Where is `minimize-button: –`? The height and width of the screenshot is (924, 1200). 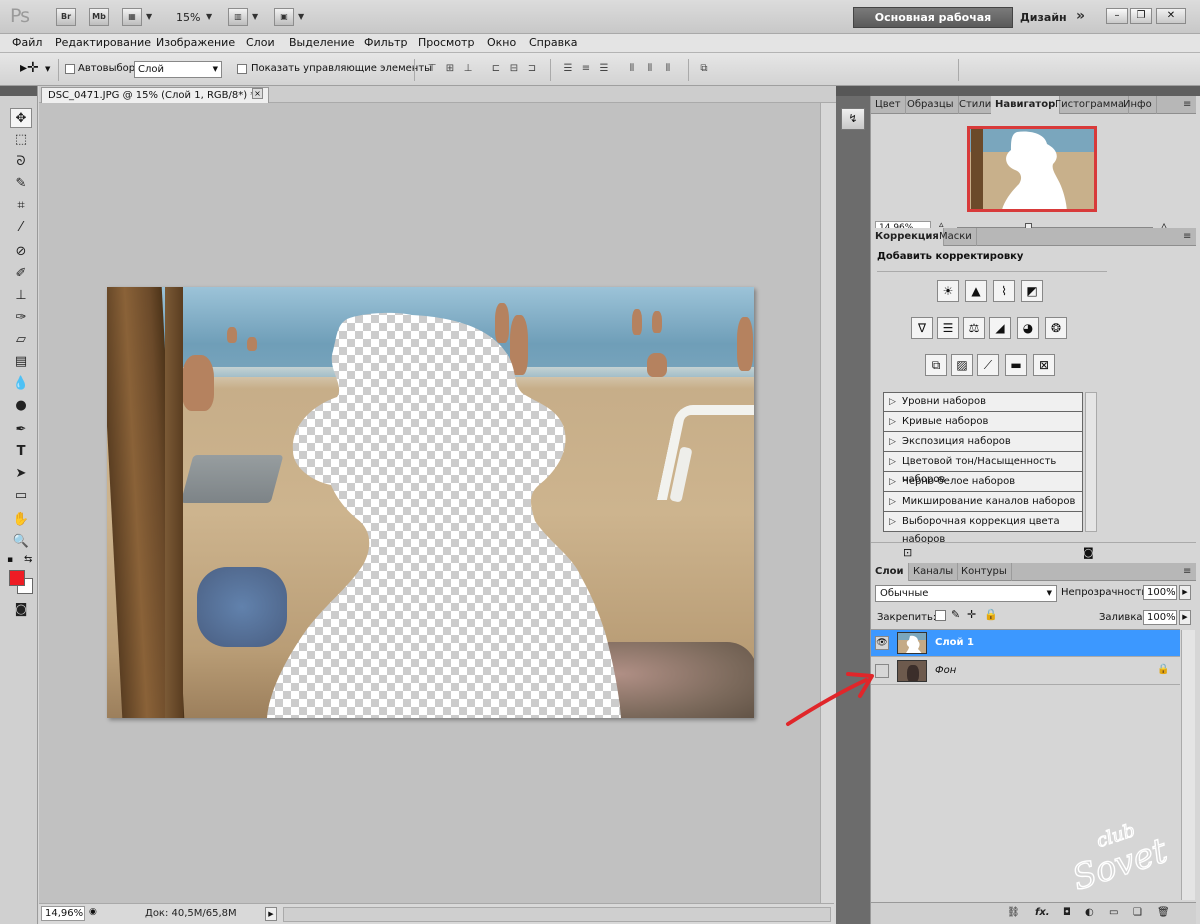 minimize-button: – is located at coordinates (1117, 16).